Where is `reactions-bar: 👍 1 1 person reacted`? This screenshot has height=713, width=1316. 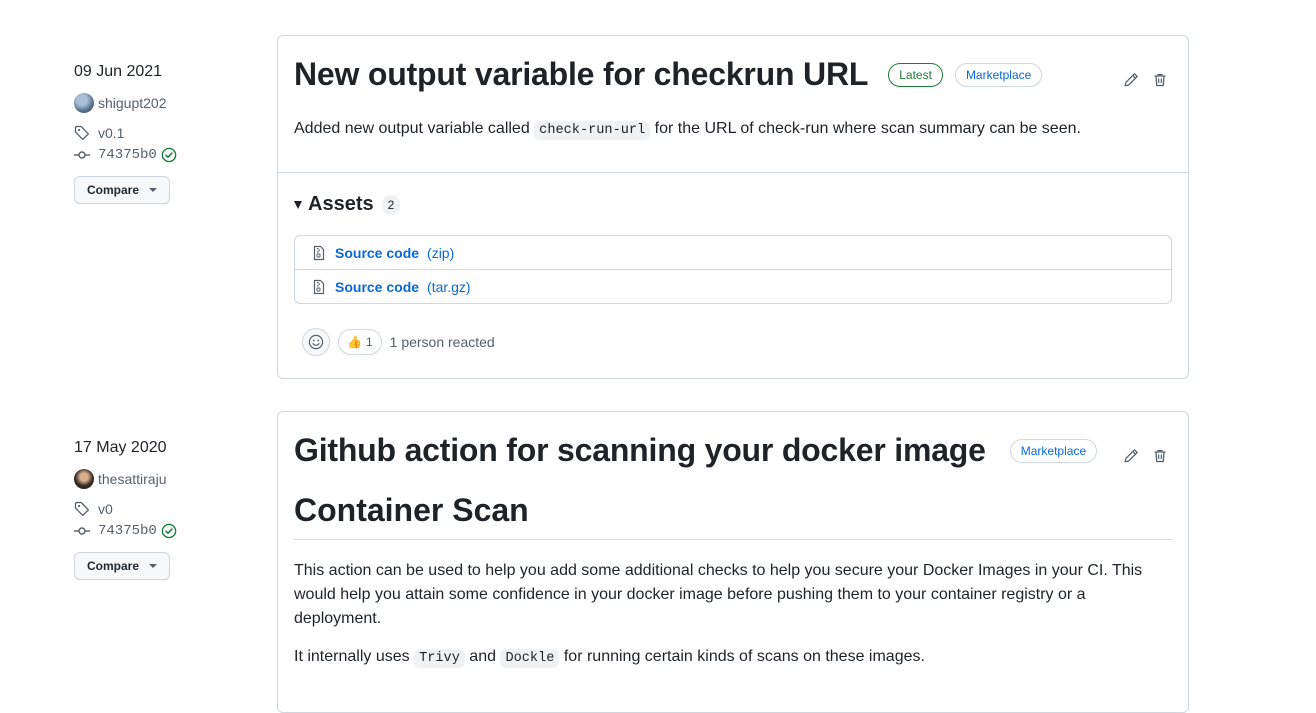 reactions-bar: 👍 1 1 person reacted is located at coordinates (398, 342).